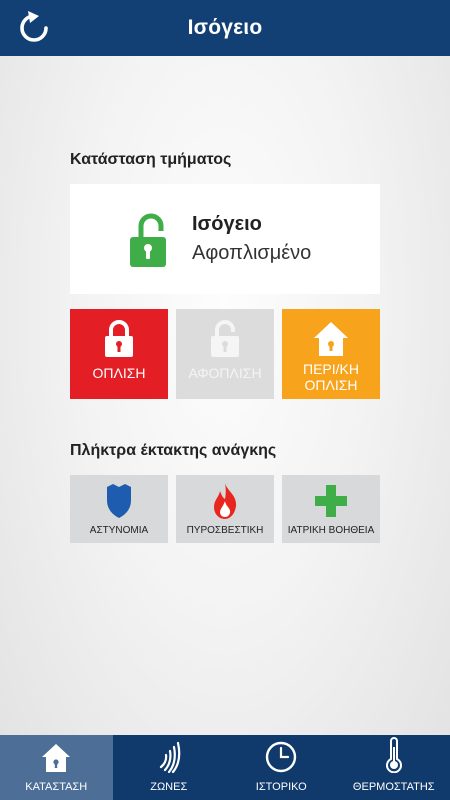 The width and height of the screenshot is (450, 800). I want to click on tab-history: ΙΣΤΟΡΙΚΟ, so click(281, 767).